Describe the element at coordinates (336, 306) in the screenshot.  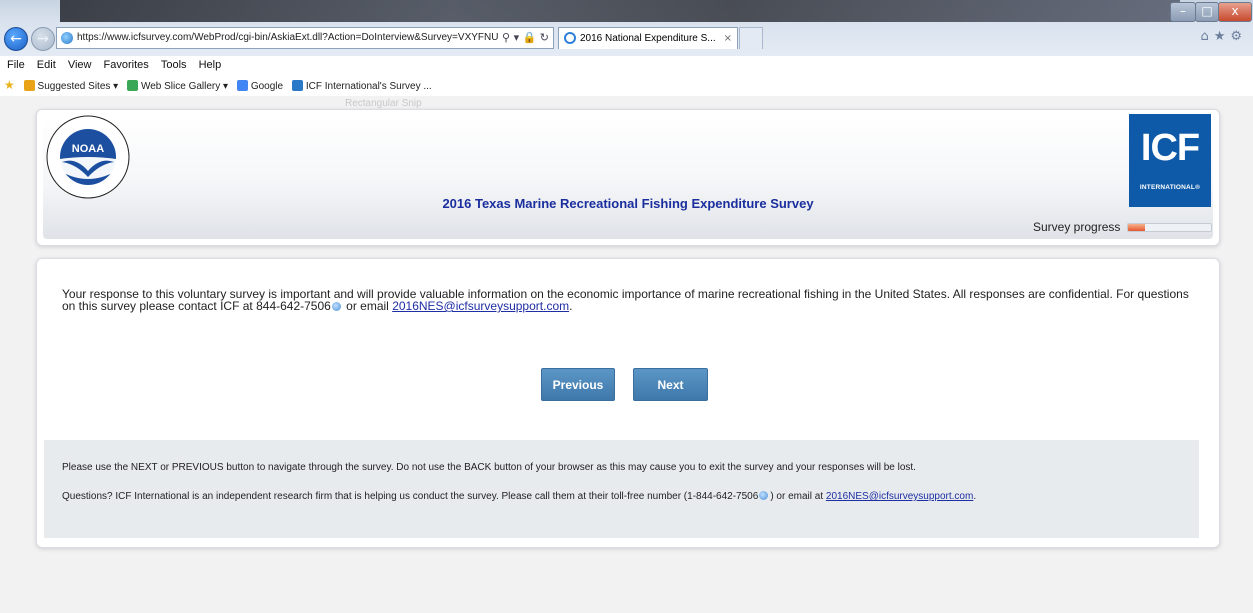
I see `phone-icon` at that location.